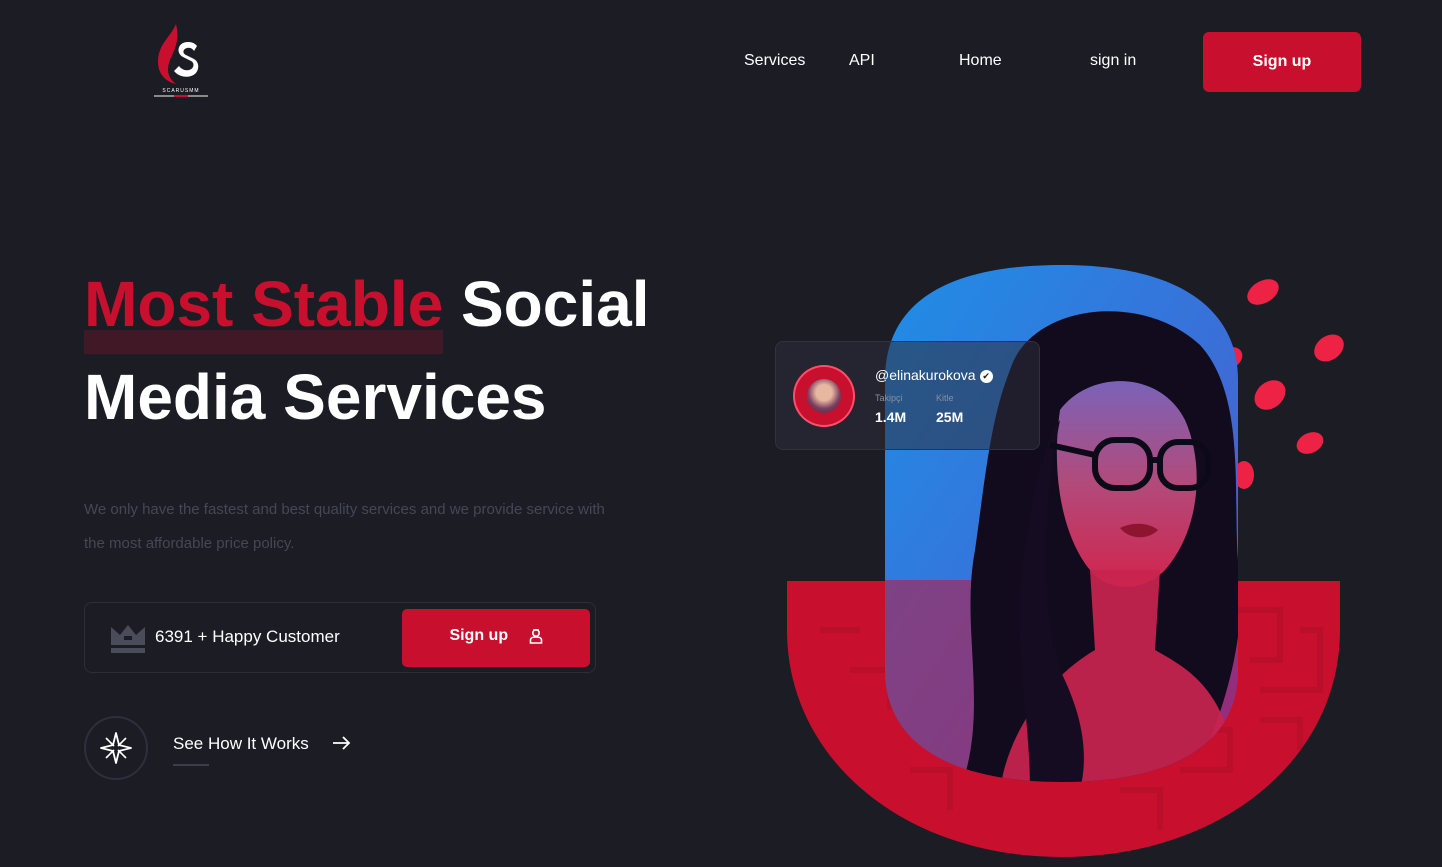 This screenshot has width=1442, height=867. I want to click on nav-api: API, so click(862, 61).